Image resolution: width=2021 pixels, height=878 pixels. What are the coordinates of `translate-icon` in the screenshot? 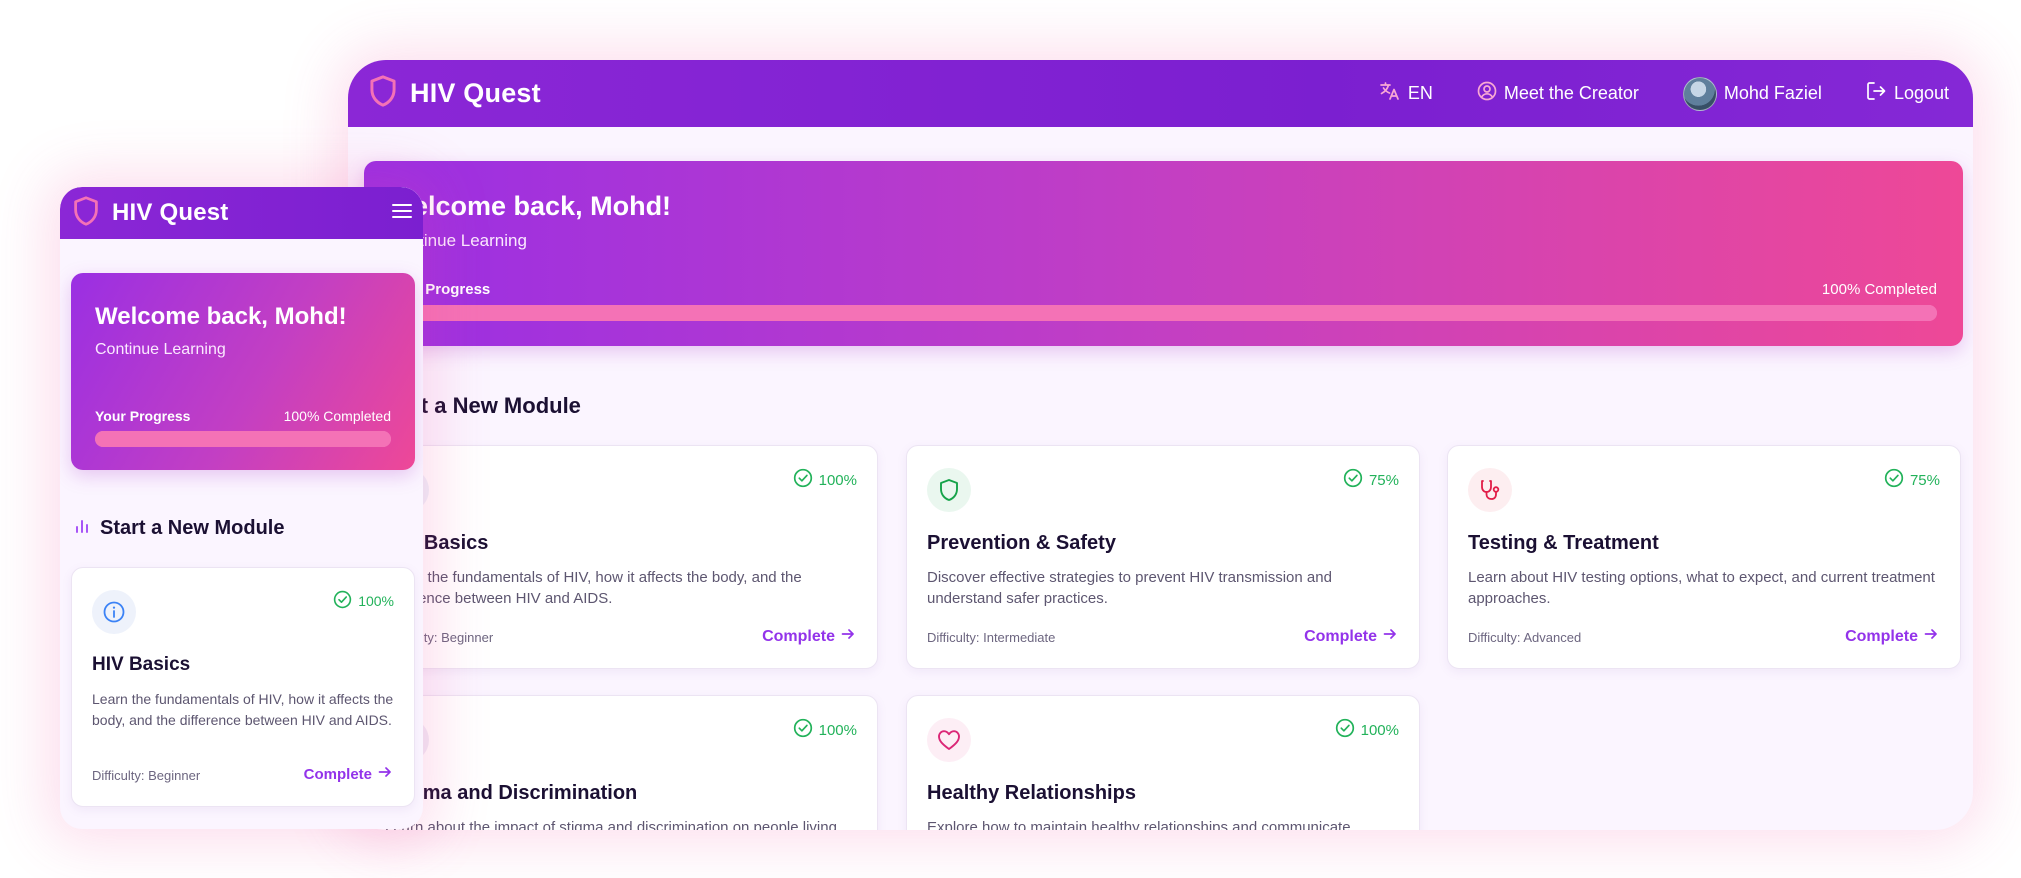 It's located at (1390, 93).